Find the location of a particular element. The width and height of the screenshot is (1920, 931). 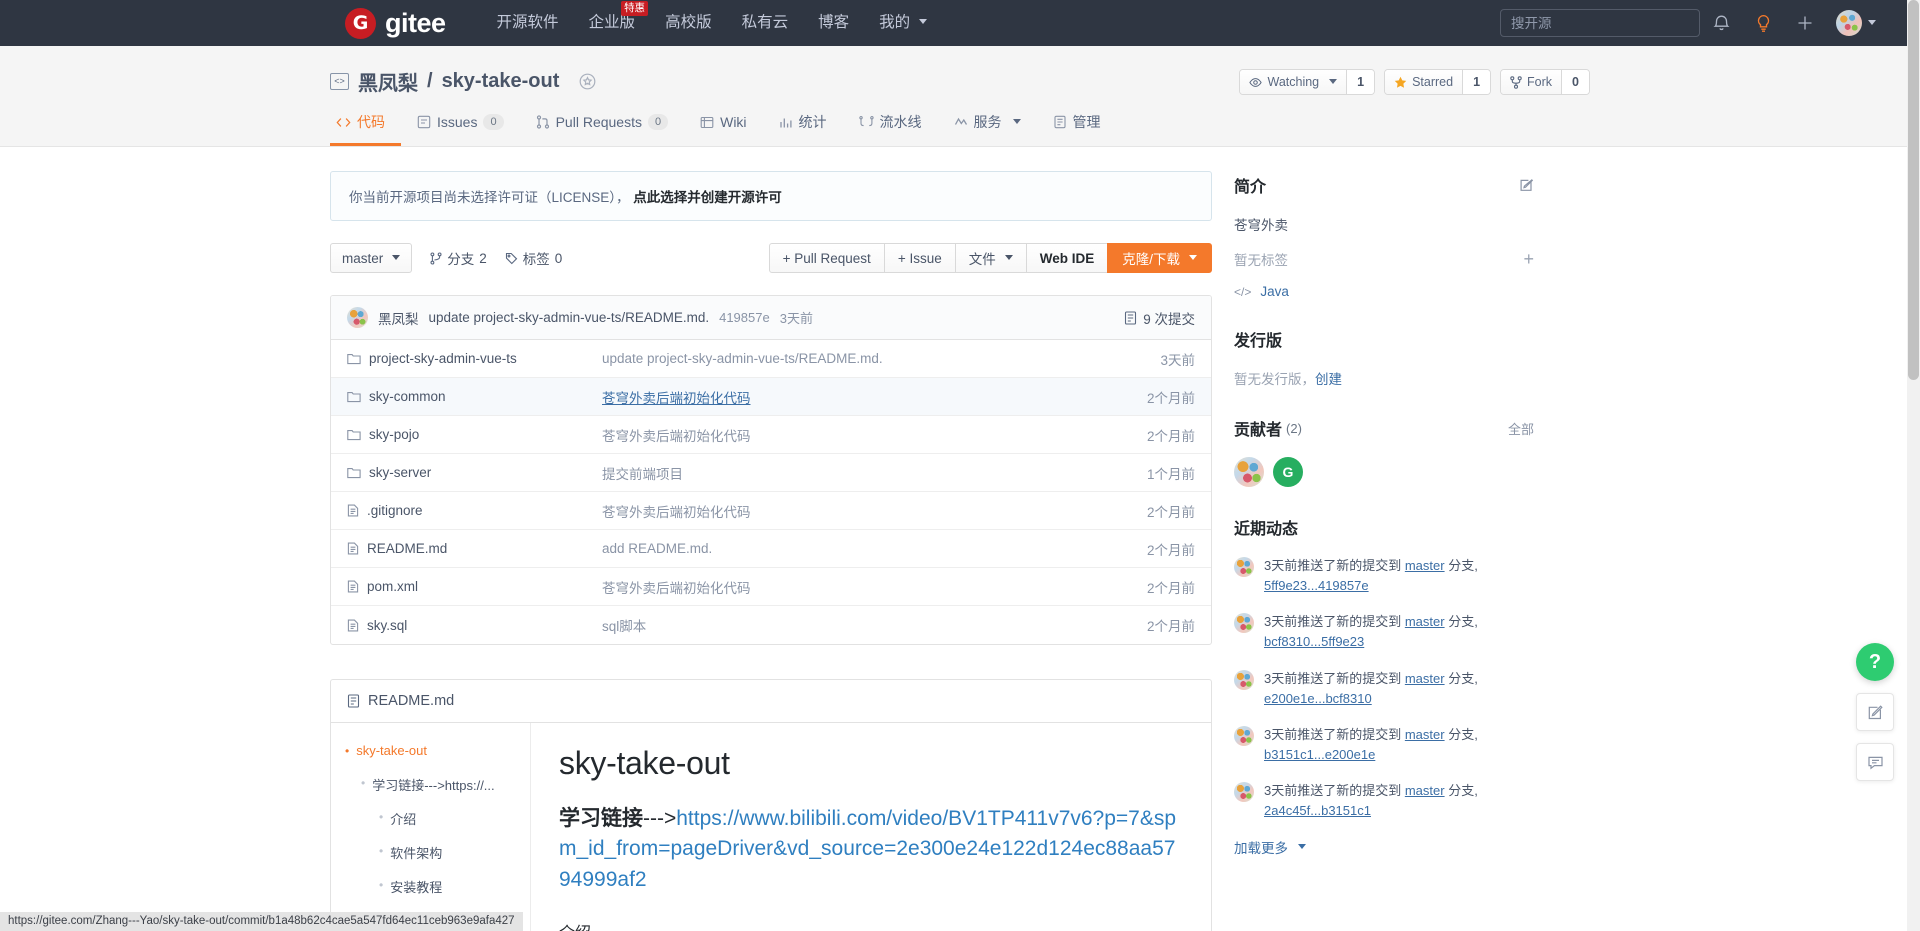

table-row: sky-pojo 苍穹外卖后端初始化代码 2个月前 is located at coordinates (771, 435).